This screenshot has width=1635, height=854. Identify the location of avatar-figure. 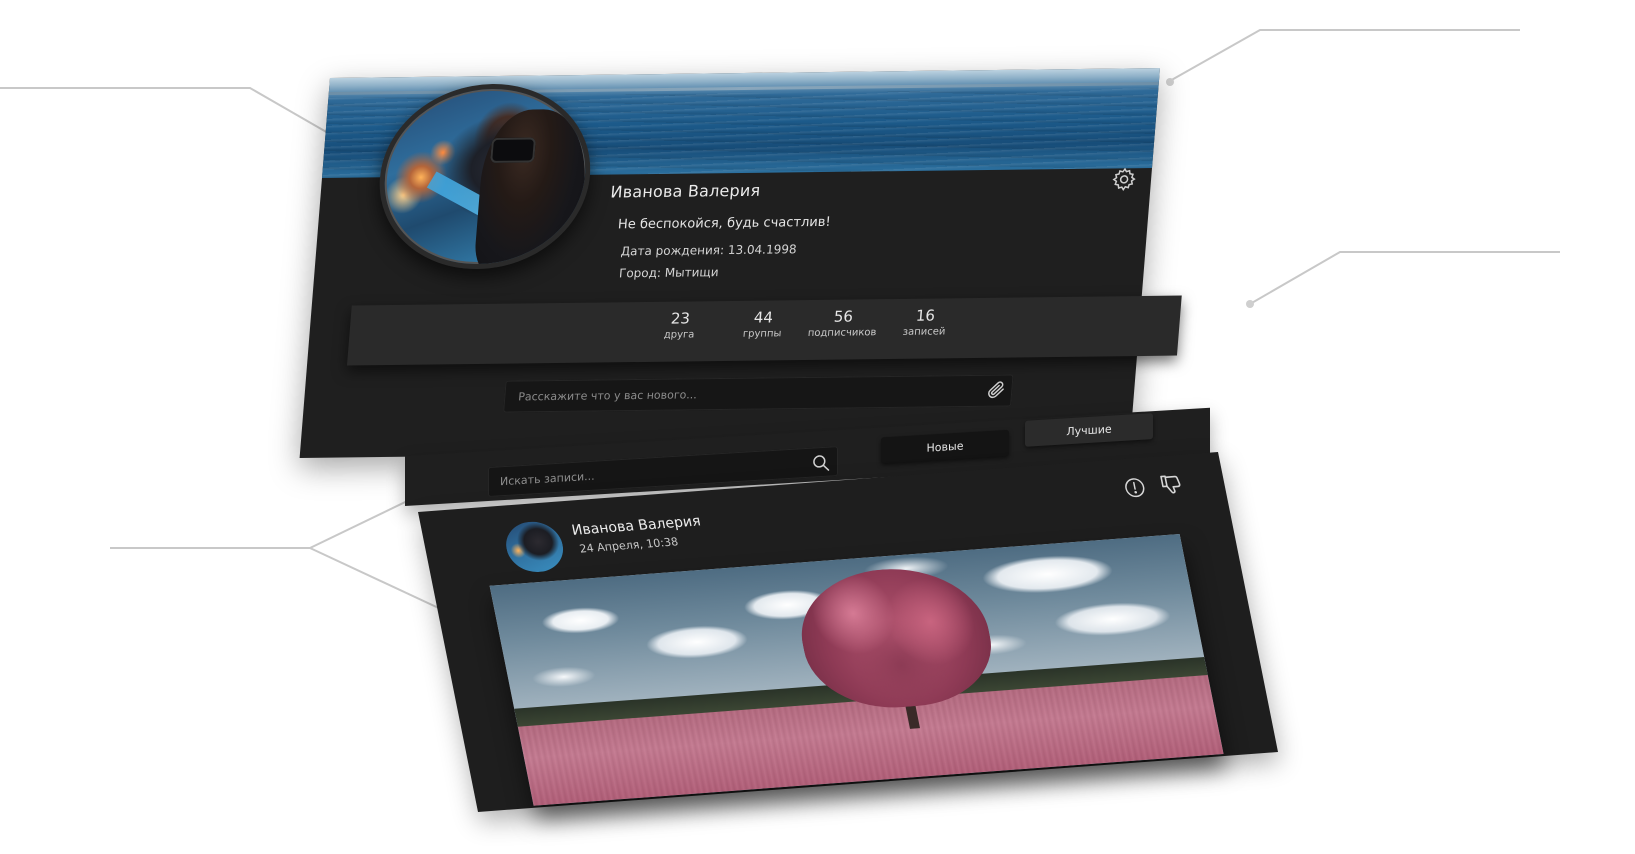
(531, 189).